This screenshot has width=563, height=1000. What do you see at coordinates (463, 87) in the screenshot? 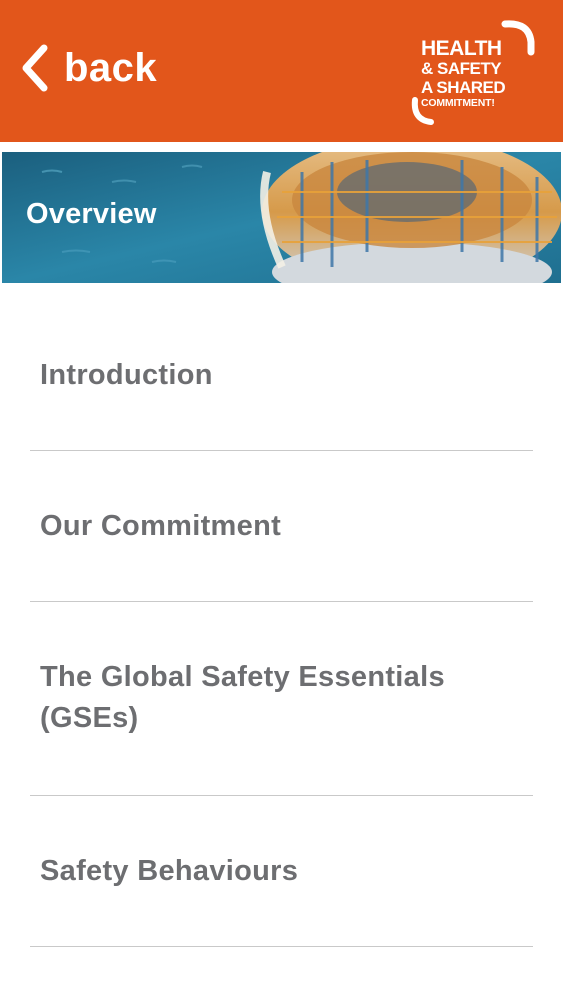
I see `logo-line-shared: A SHARED` at bounding box center [463, 87].